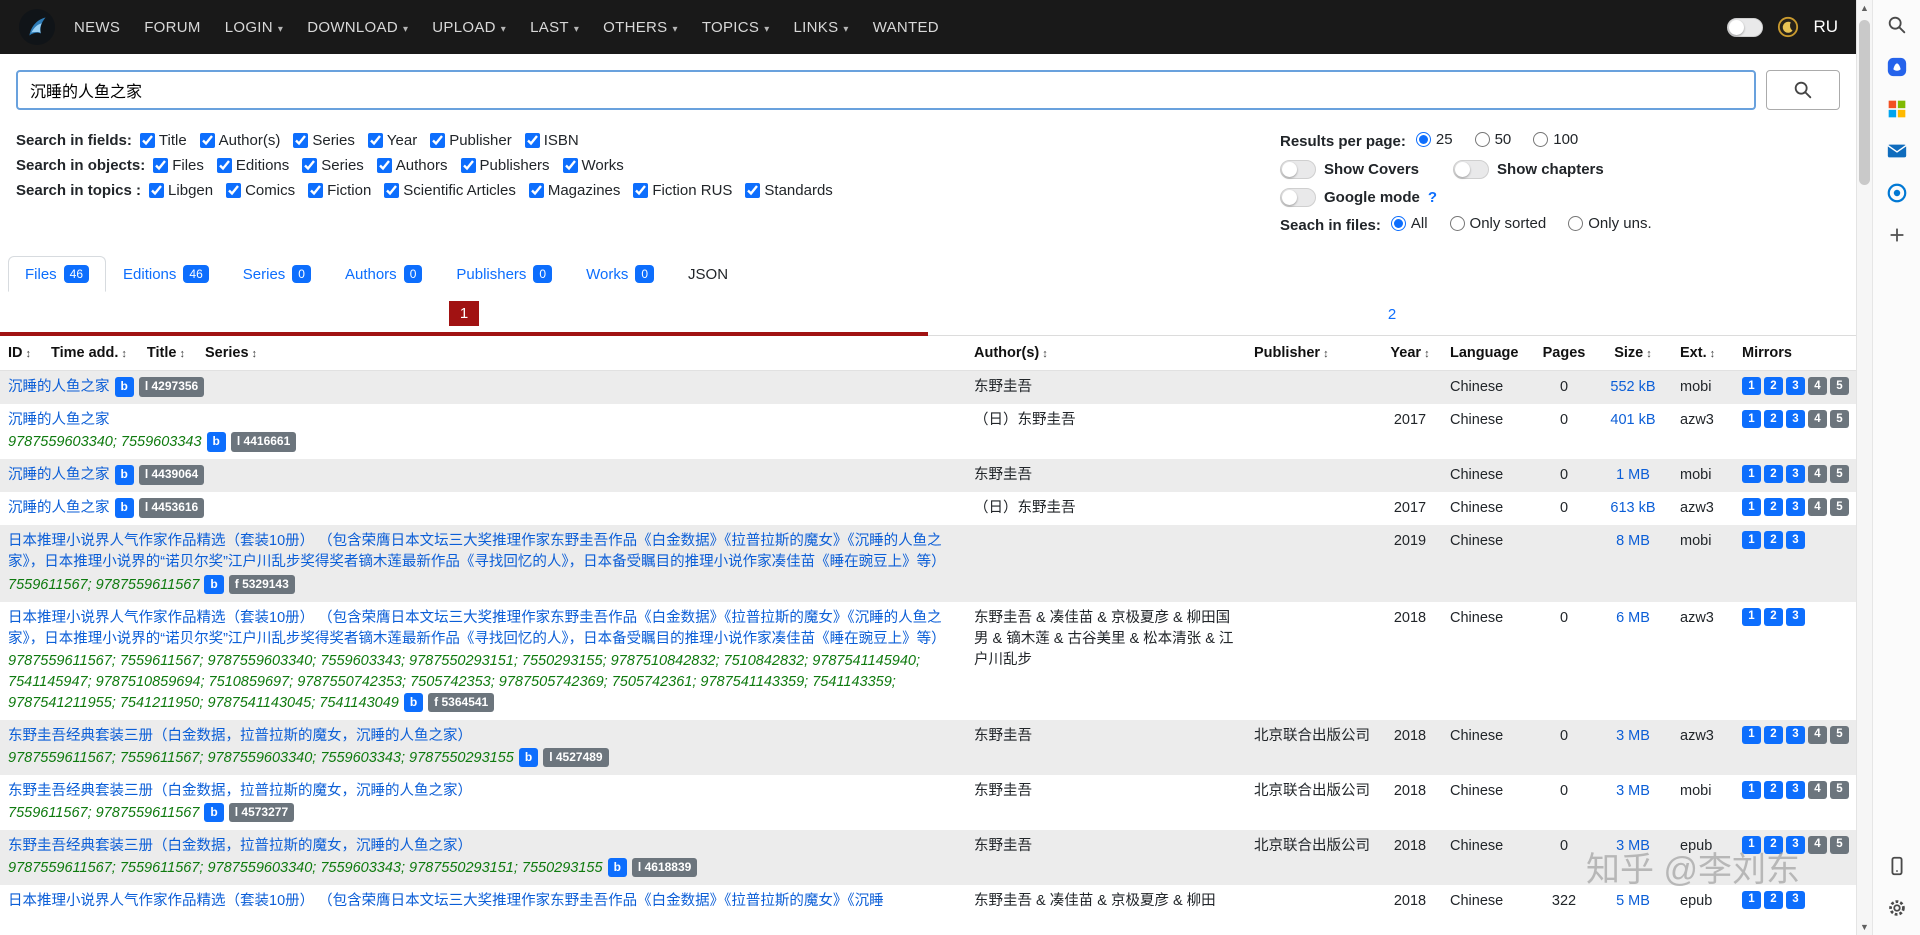  Describe the element at coordinates (392, 140) in the screenshot. I see `checkbox-year: Year` at that location.